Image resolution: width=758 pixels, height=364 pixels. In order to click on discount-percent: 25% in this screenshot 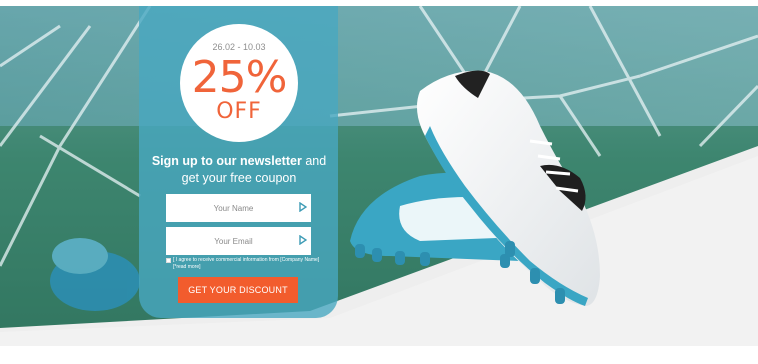, I will do `click(239, 77)`.